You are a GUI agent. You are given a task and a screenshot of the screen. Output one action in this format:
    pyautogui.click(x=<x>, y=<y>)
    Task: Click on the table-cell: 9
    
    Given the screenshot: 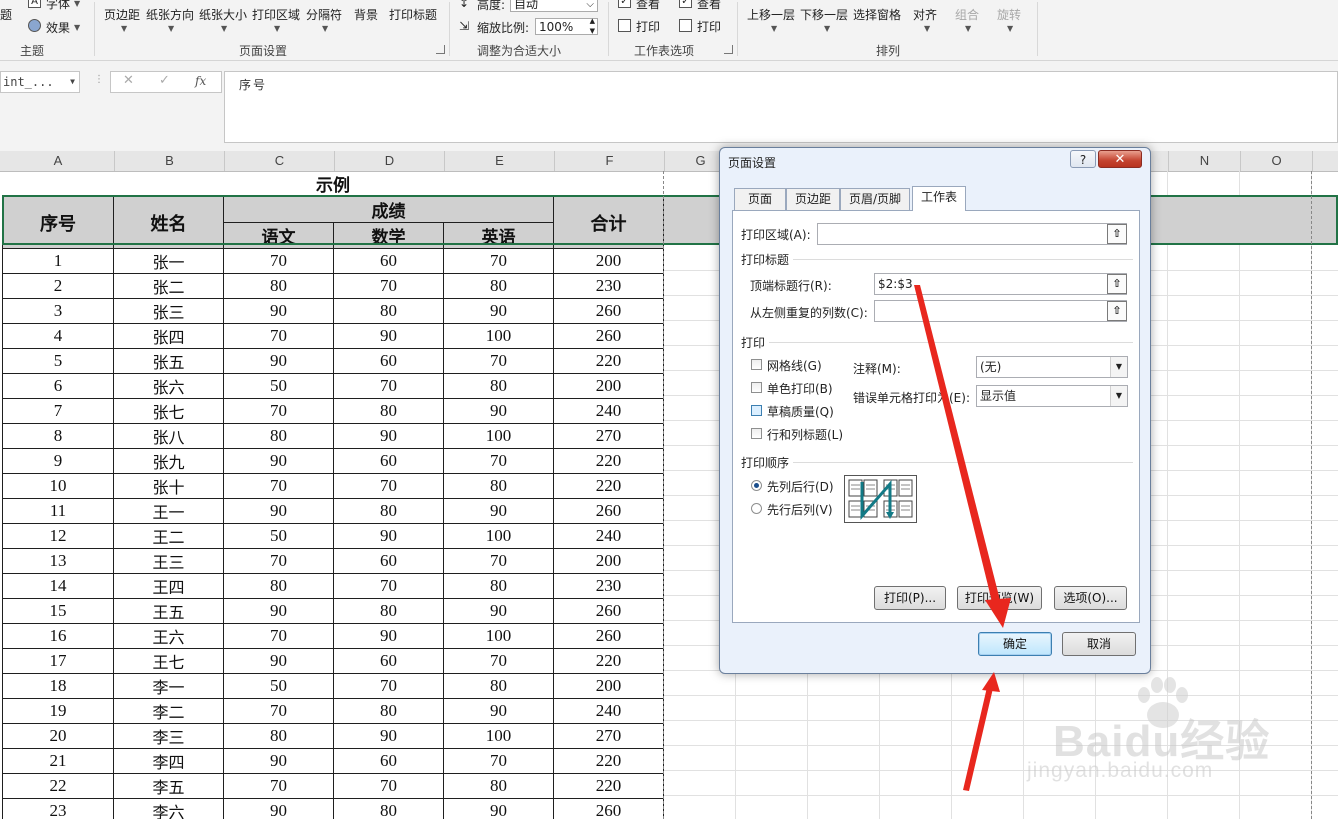 What is the action you would take?
    pyautogui.click(x=58, y=461)
    